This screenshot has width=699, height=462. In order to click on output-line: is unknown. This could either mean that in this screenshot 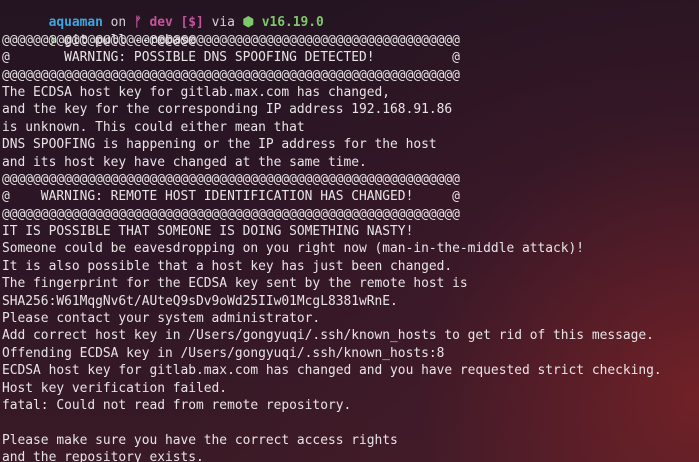, I will do `click(153, 127)`.